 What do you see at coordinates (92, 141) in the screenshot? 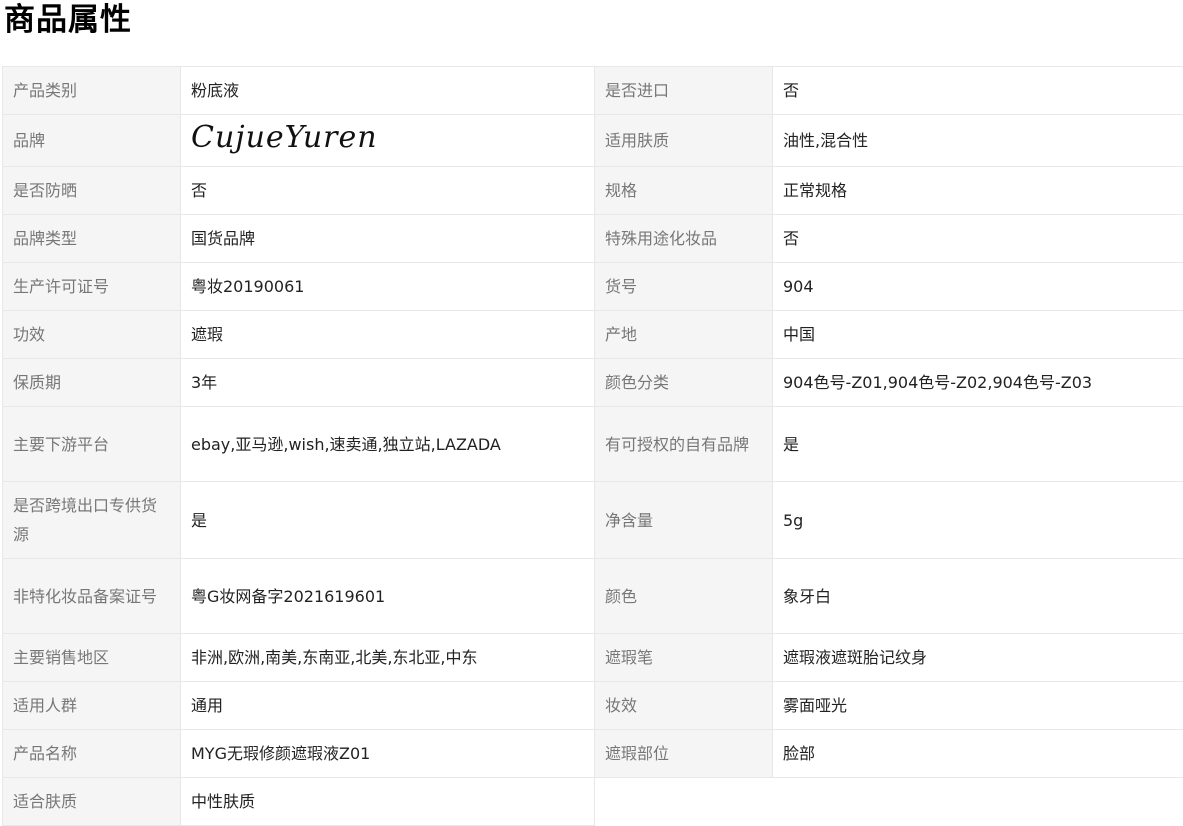
I see `attr-label: 品牌` at bounding box center [92, 141].